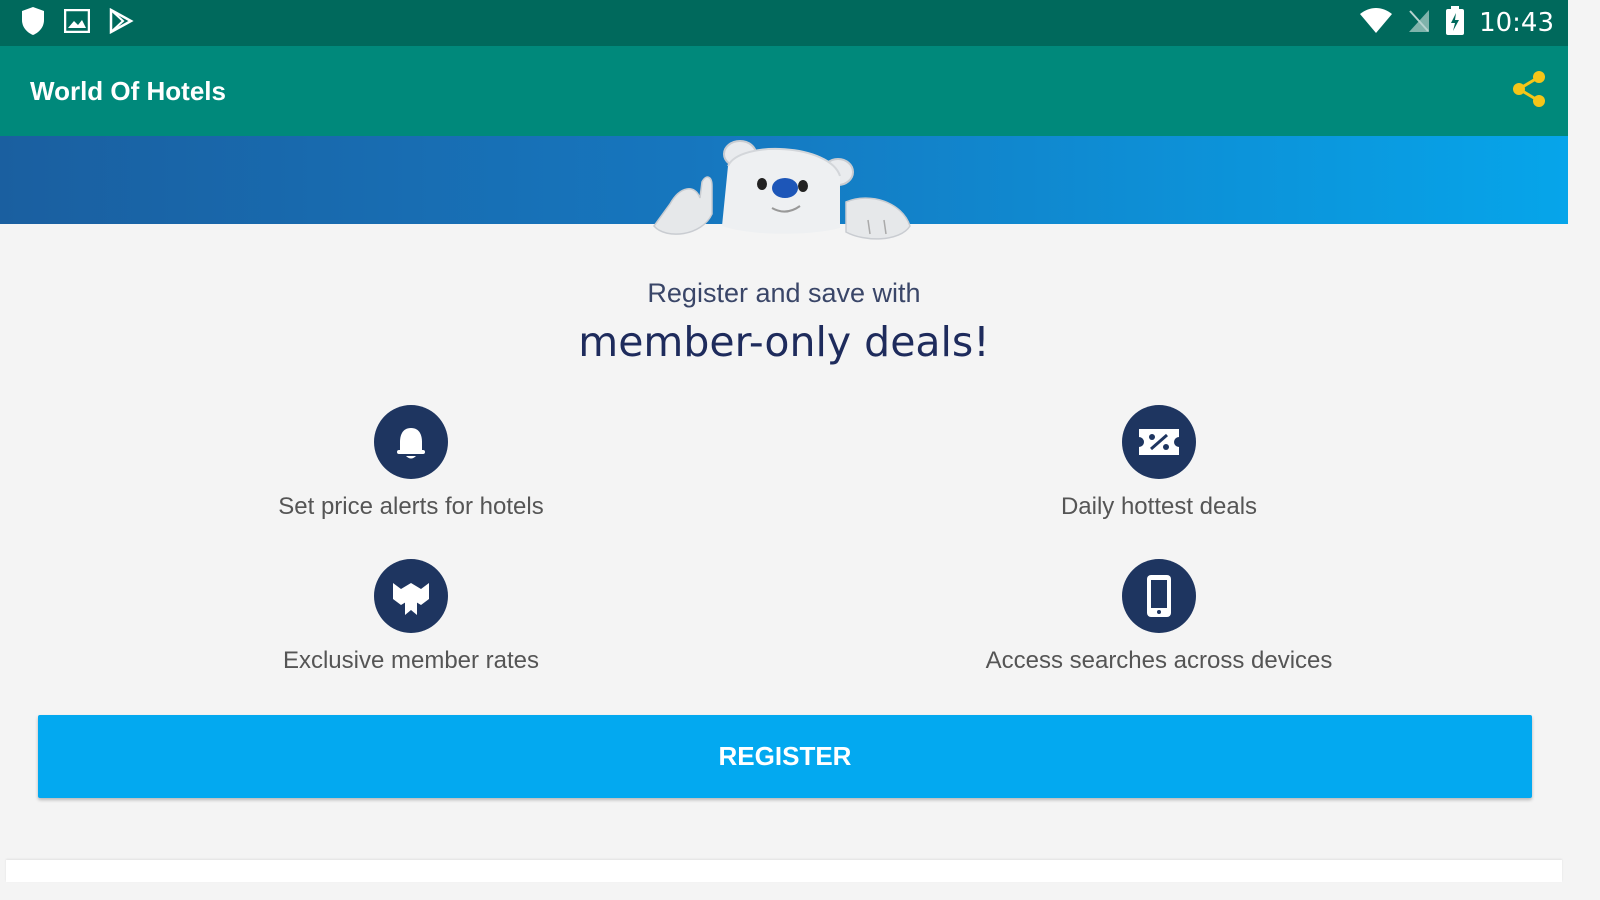 This screenshot has height=900, width=1600. What do you see at coordinates (1159, 442) in the screenshot?
I see `discount-ticket-icon` at bounding box center [1159, 442].